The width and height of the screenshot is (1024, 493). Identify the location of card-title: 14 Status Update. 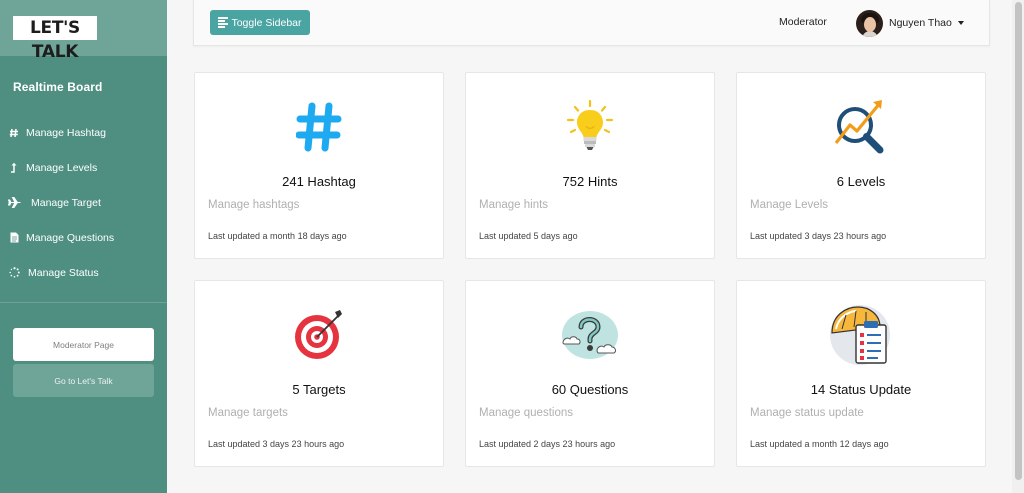
(861, 389).